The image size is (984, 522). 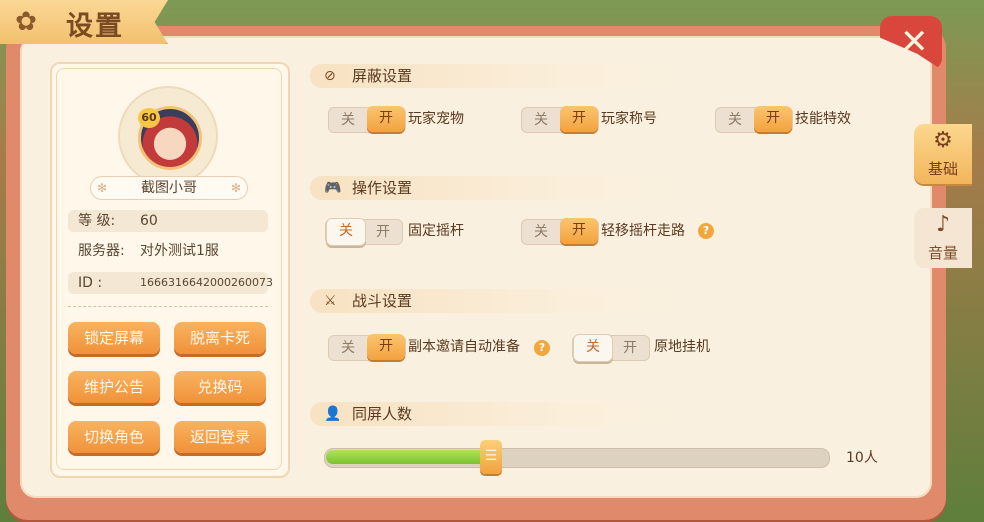 I want to click on toggle-player-pets: 关 开, so click(x=367, y=119).